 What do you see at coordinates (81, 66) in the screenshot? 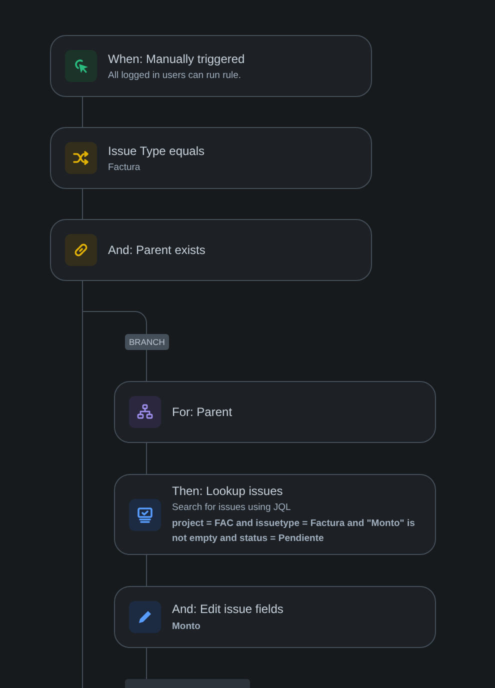
I see `cursor-icon` at bounding box center [81, 66].